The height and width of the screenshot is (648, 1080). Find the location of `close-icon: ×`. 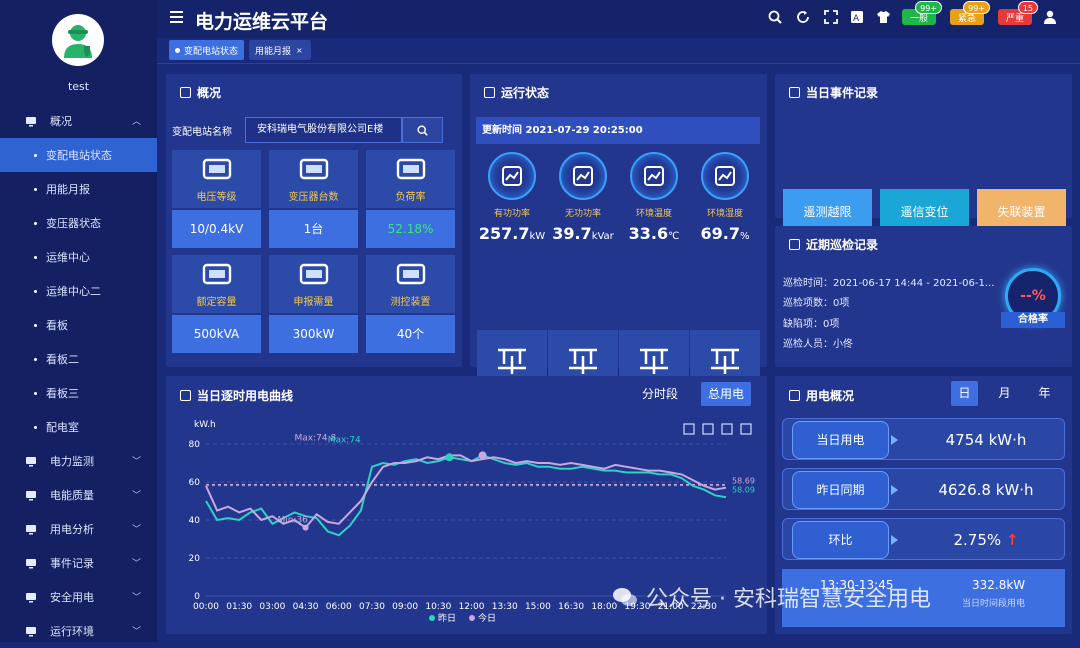

close-icon: × is located at coordinates (299, 50).